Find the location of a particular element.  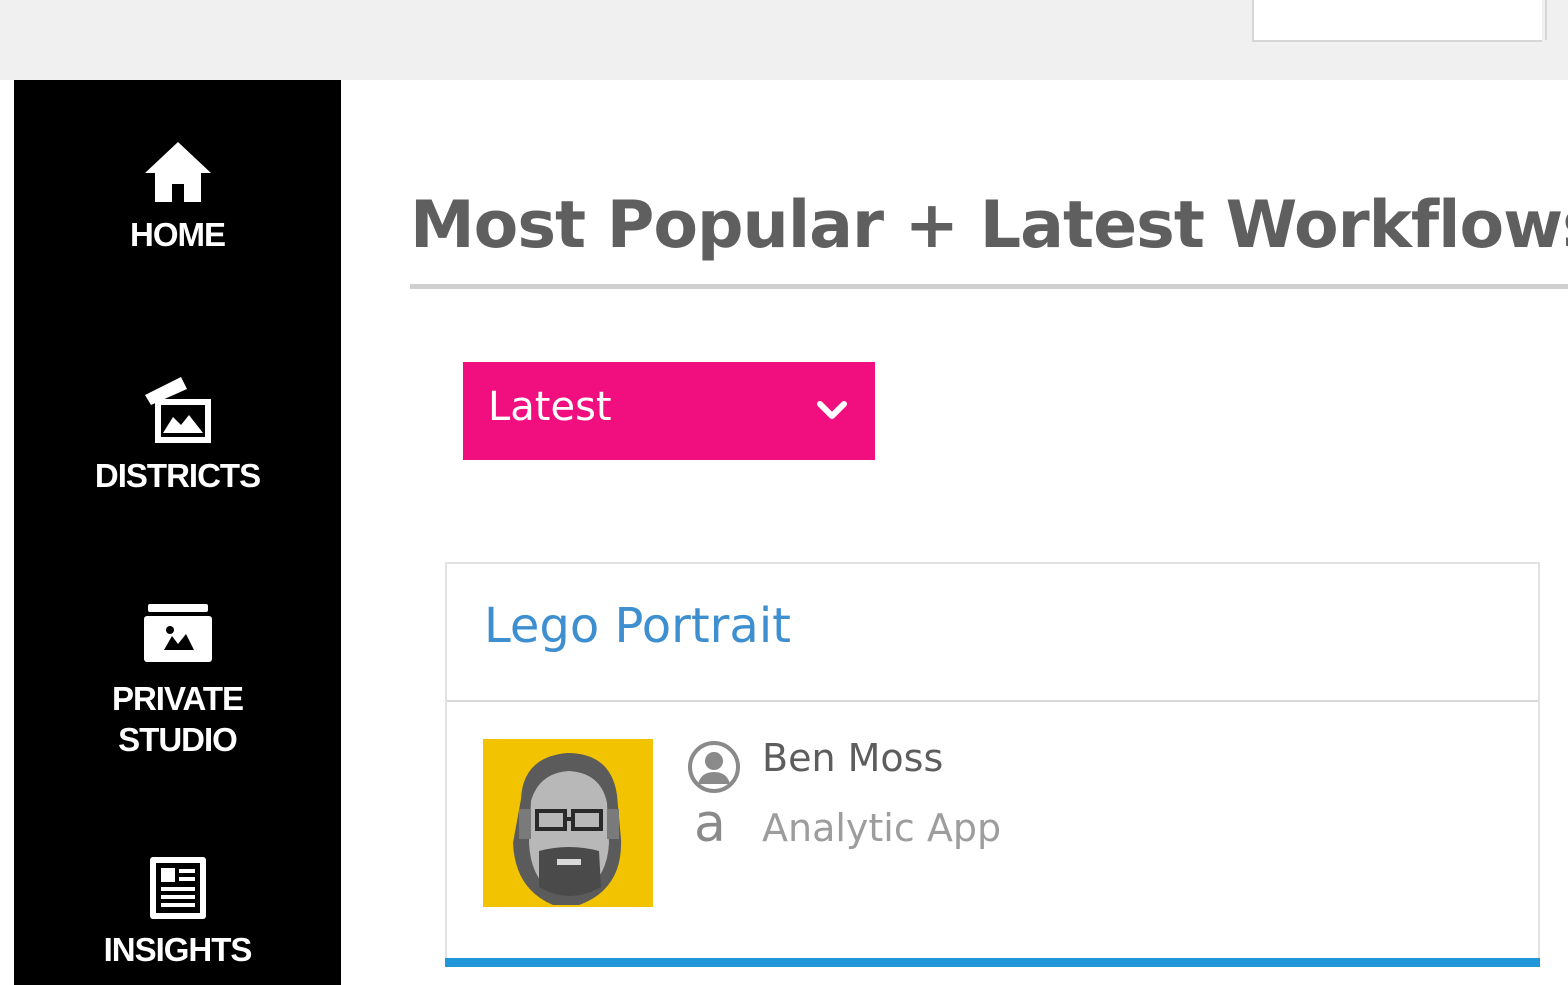

top-bar-divider is located at coordinates (1546, 20).